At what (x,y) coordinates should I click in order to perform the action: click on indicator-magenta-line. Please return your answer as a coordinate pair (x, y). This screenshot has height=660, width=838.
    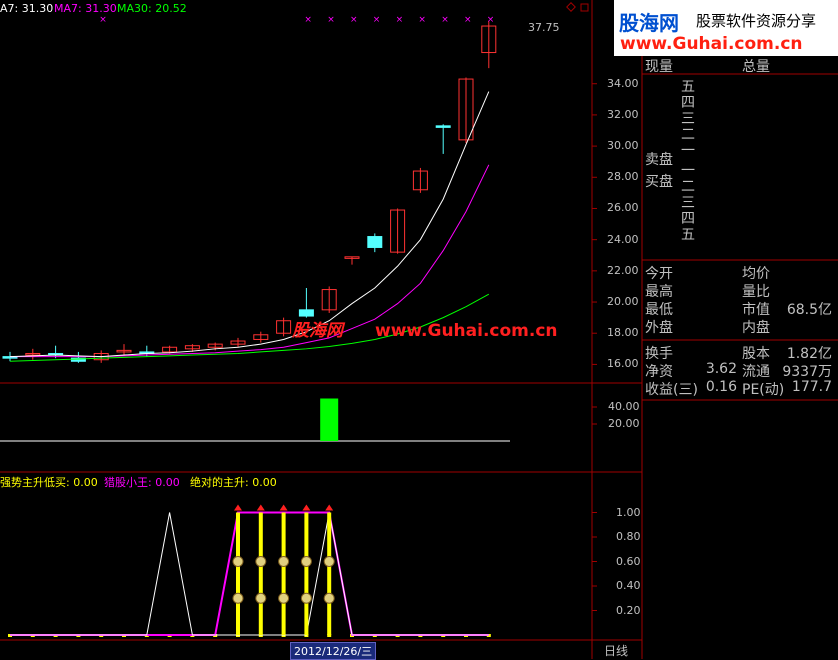
    Looking at the image, I should click on (249, 573).